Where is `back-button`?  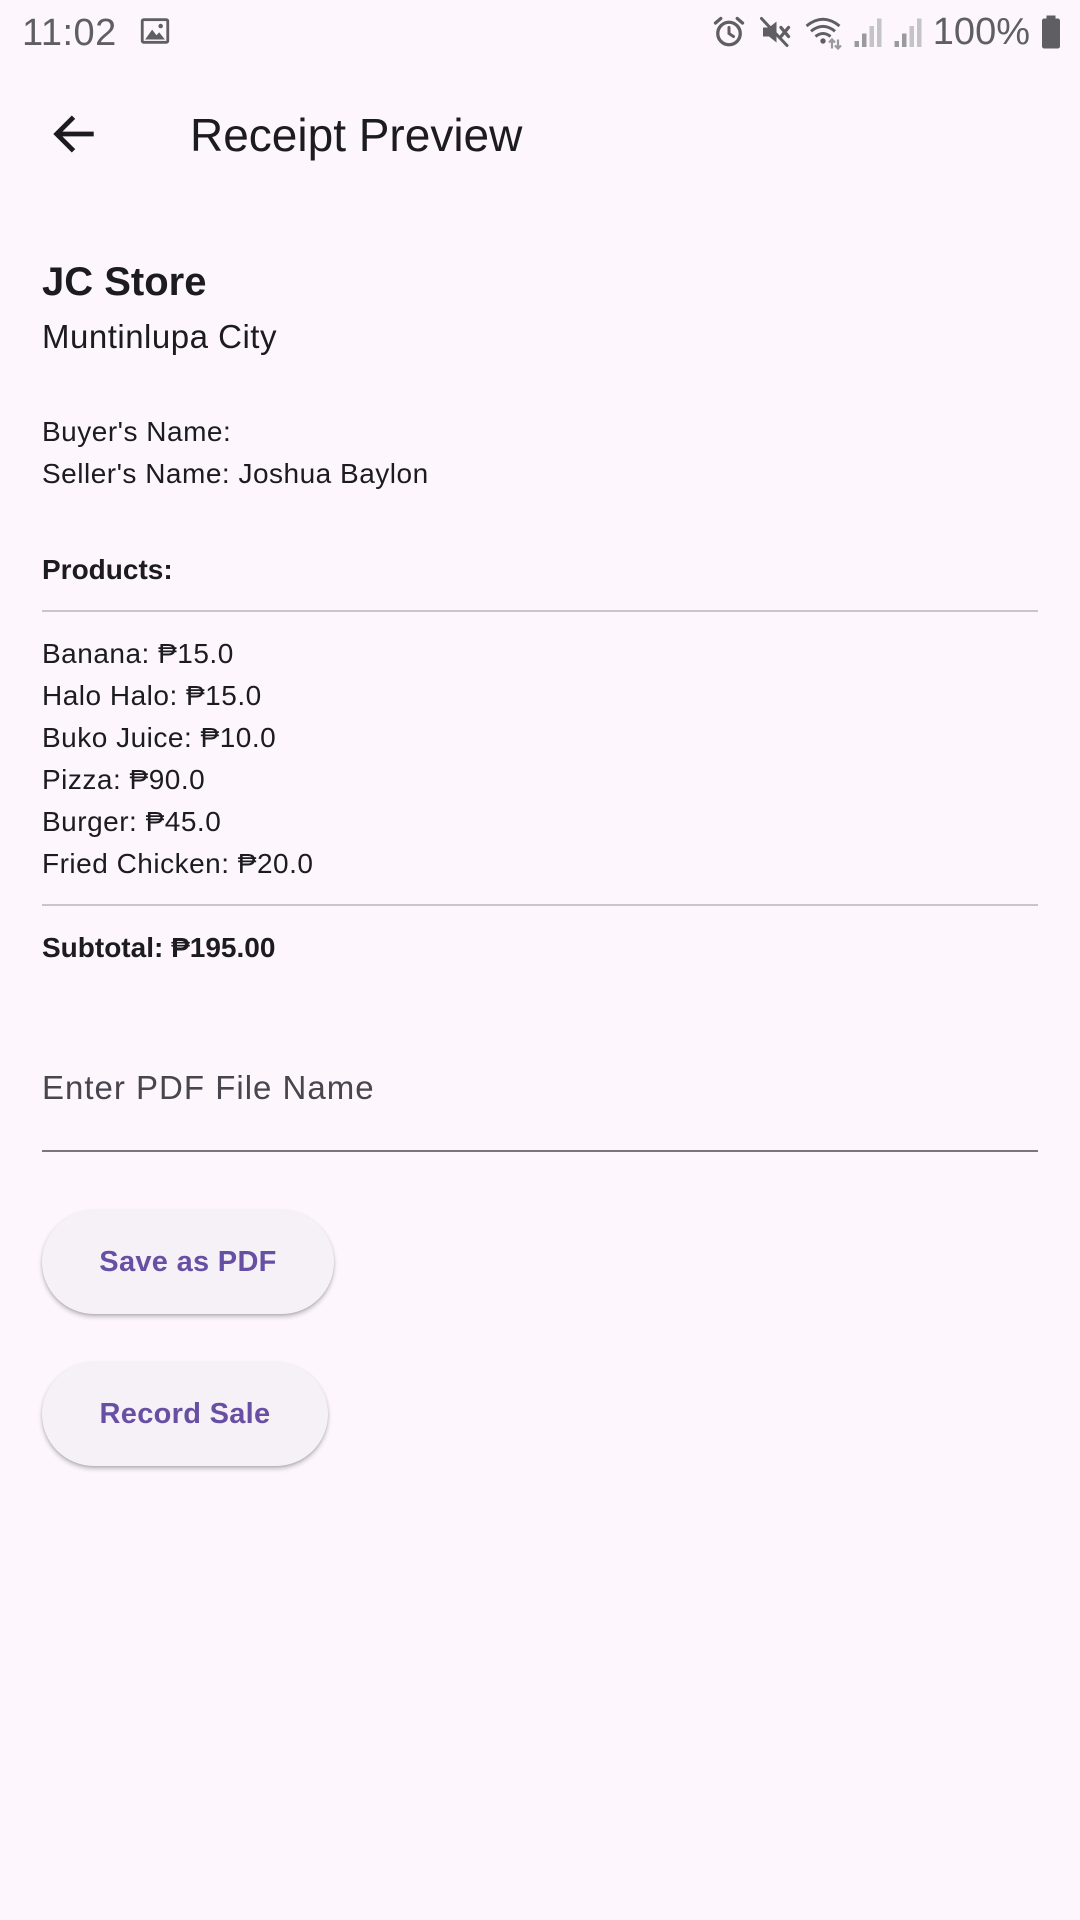
back-button is located at coordinates (74, 136).